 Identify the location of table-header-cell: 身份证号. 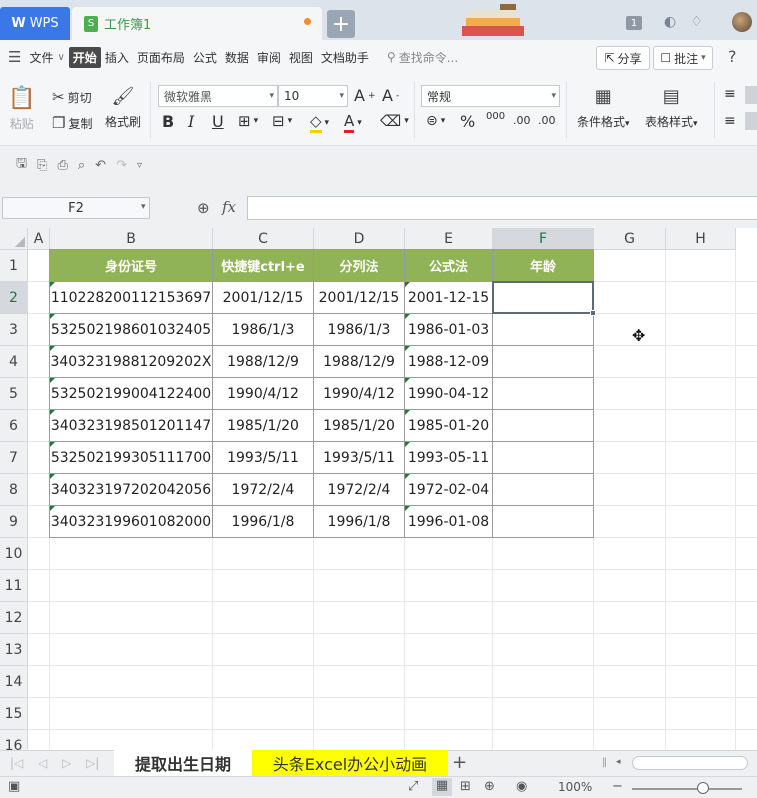
(131, 266).